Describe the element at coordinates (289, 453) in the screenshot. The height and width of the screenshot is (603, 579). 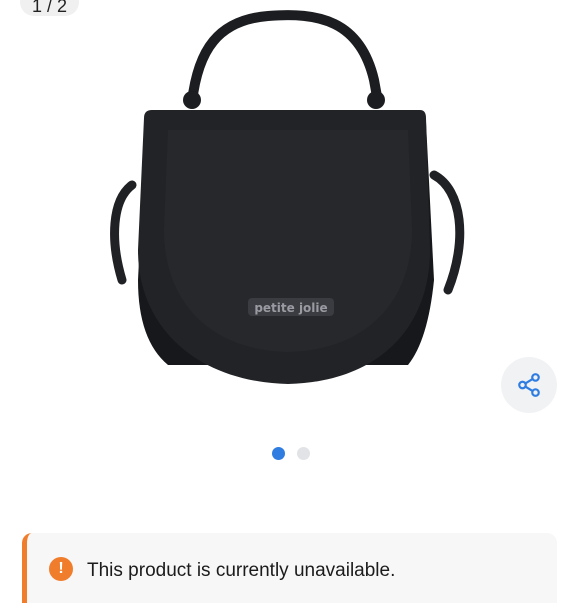
I see `gallery-pagination` at that location.